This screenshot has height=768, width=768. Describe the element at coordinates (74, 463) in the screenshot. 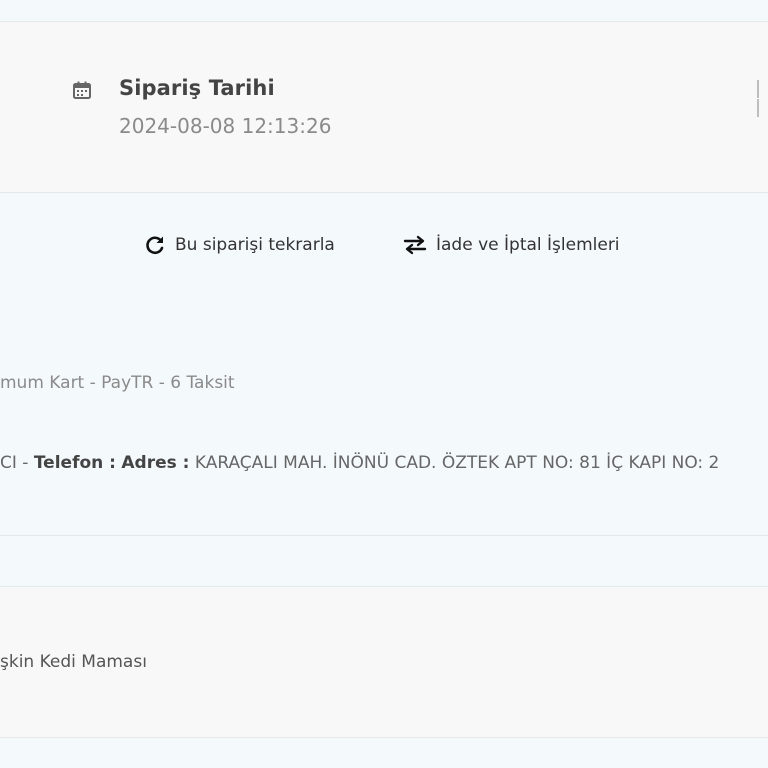

I see `phone-label: Telefon :` at that location.